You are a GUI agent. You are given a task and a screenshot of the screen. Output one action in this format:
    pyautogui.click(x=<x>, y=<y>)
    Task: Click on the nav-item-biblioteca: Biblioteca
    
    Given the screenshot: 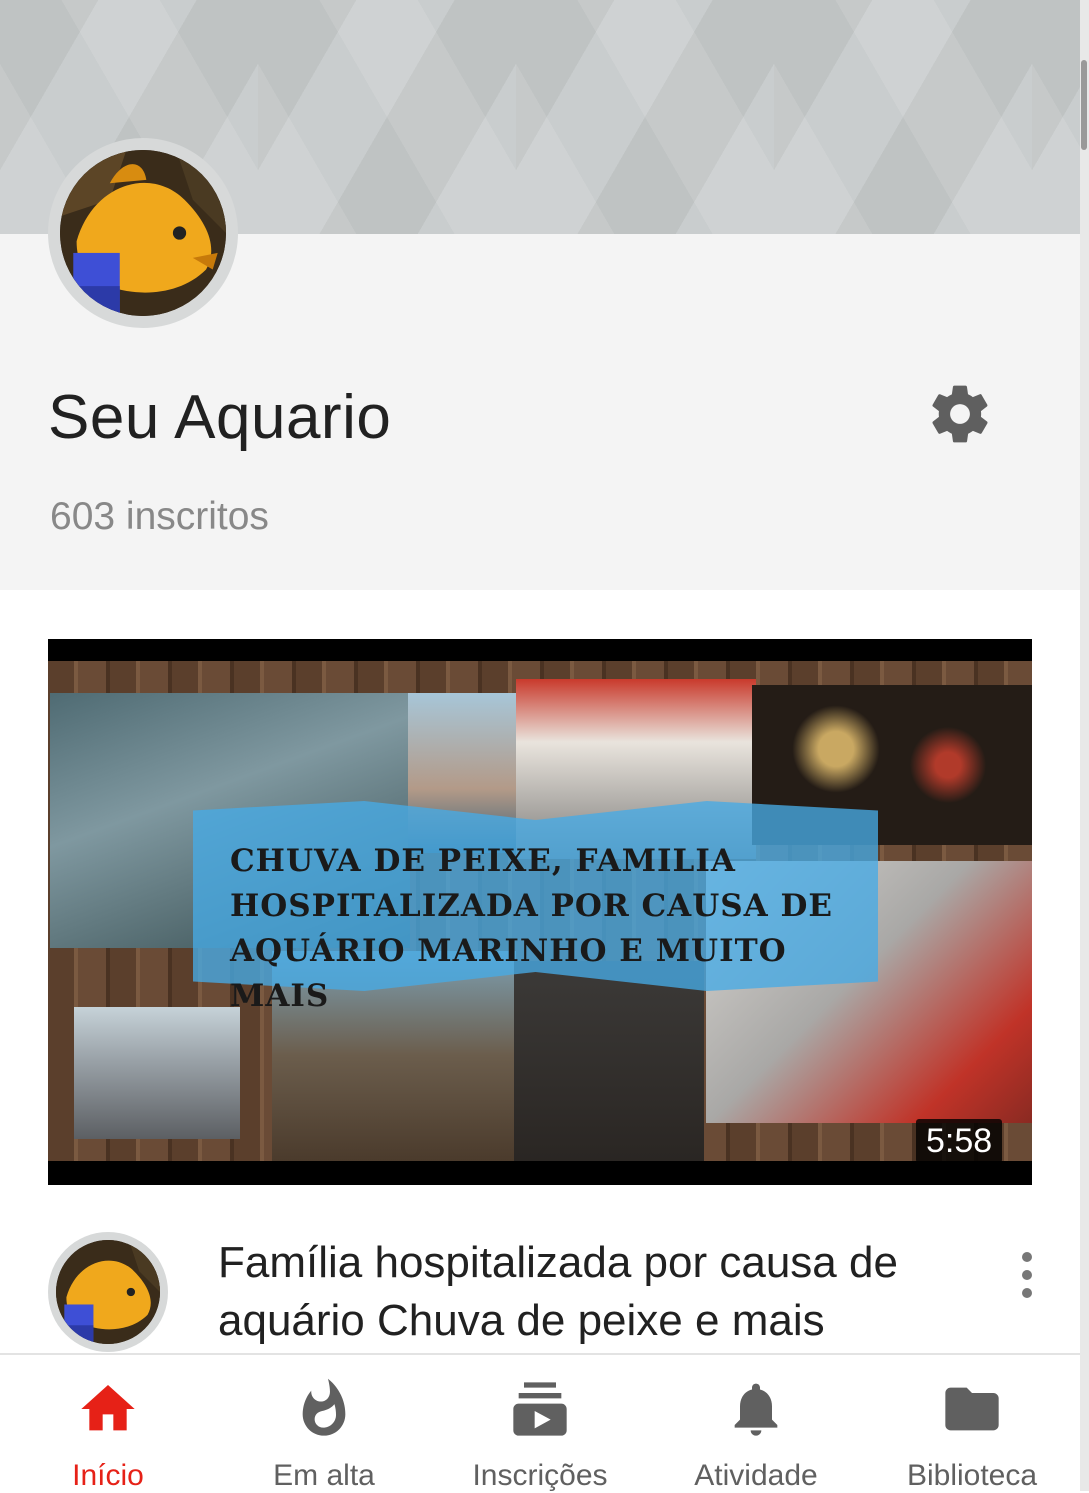 What is the action you would take?
    pyautogui.click(x=972, y=1424)
    